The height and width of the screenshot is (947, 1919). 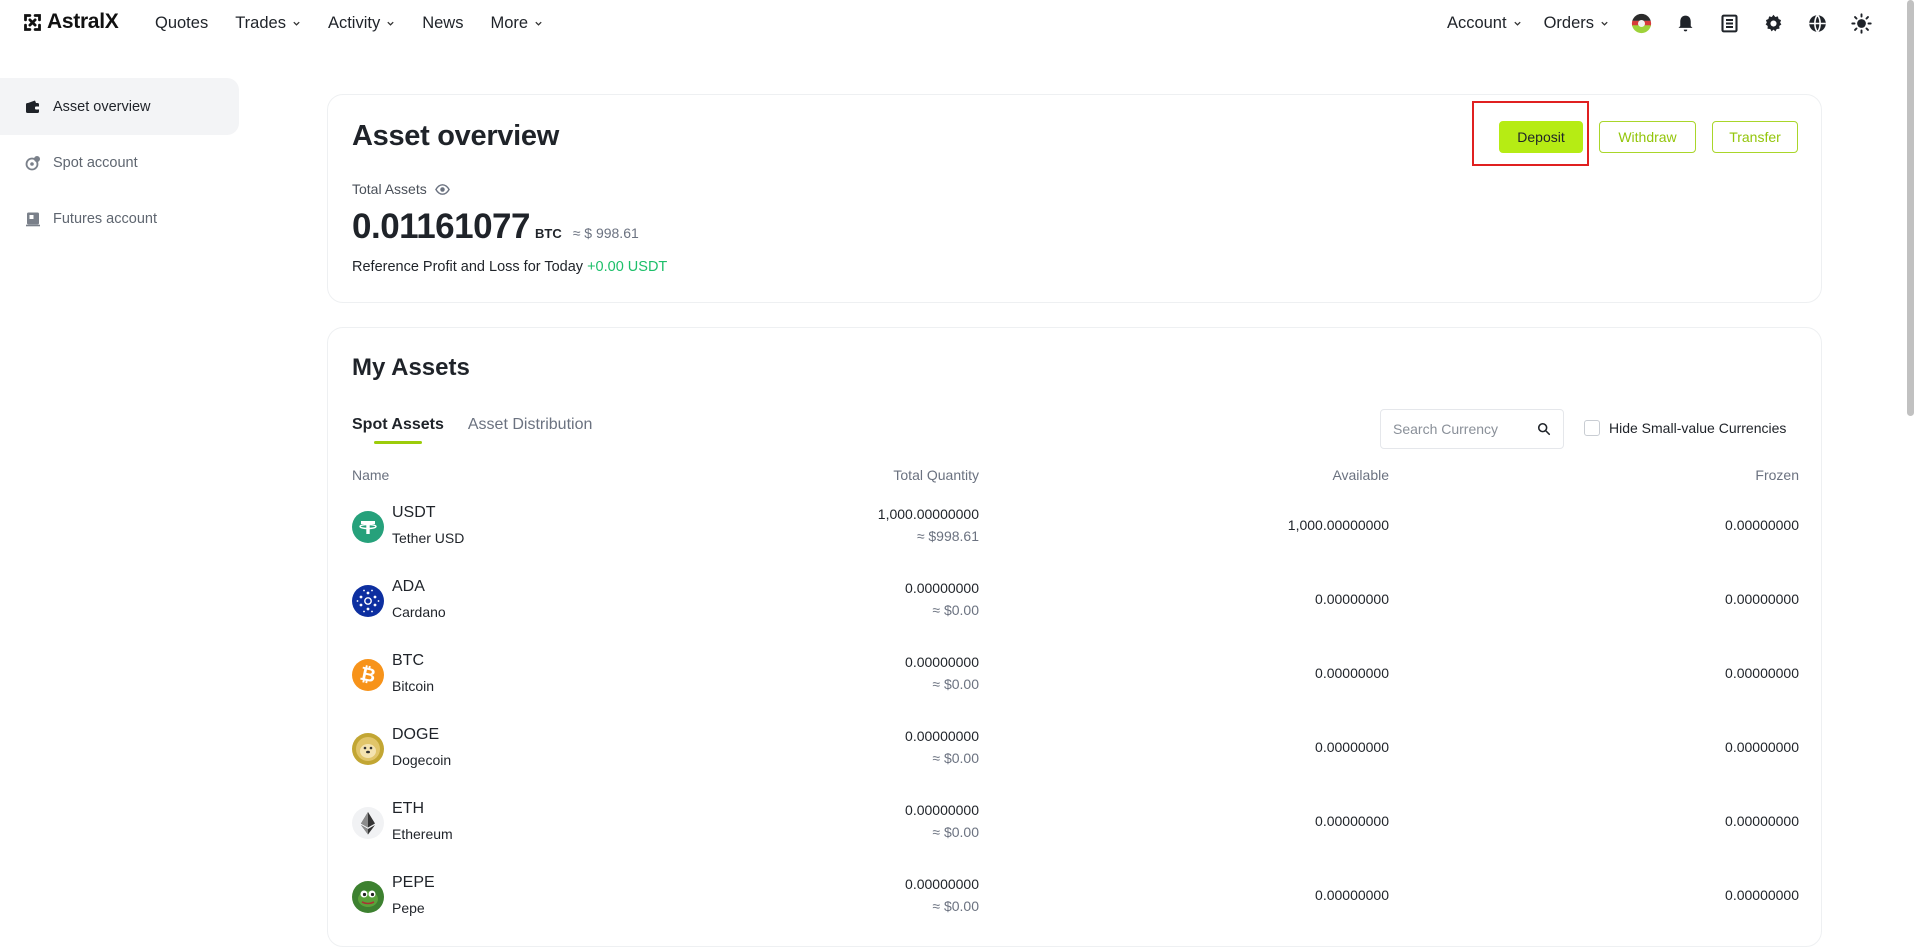 I want to click on page-title: Asset overview, so click(x=455, y=136).